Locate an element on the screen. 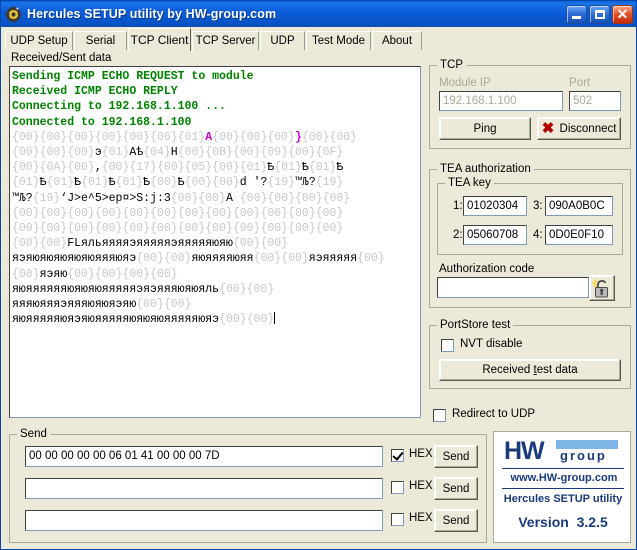 This screenshot has height=550, width=637. nvt-disable-label: NVT disable is located at coordinates (491, 344).